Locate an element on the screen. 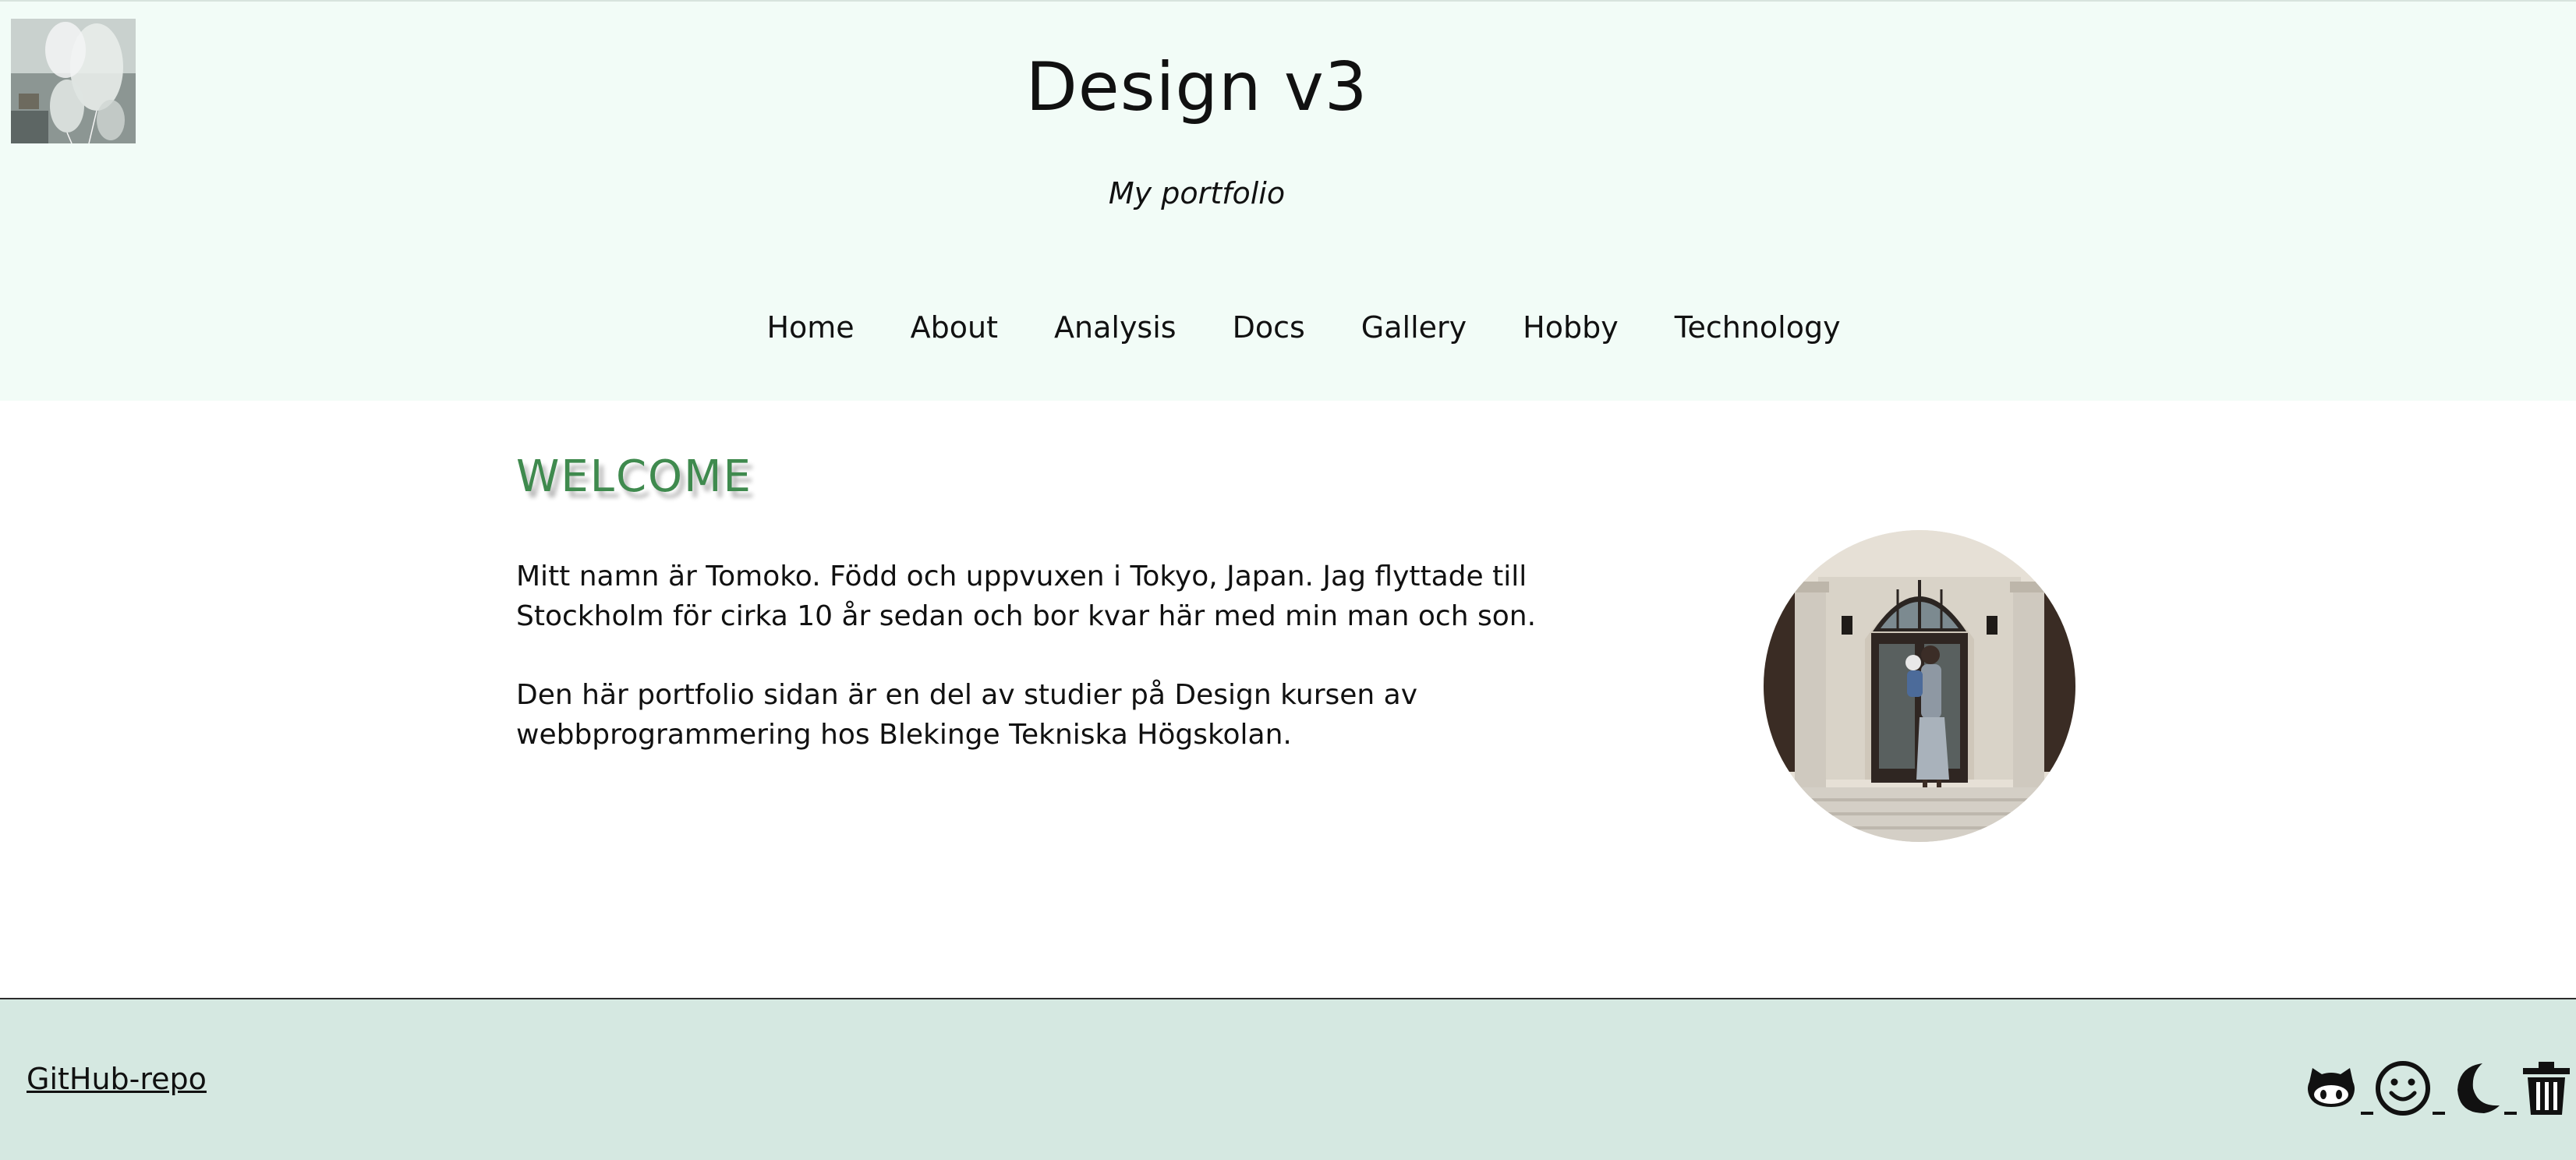 Image resolution: width=2576 pixels, height=1160 pixels. nav-link-hobby: Hobby is located at coordinates (1571, 327).